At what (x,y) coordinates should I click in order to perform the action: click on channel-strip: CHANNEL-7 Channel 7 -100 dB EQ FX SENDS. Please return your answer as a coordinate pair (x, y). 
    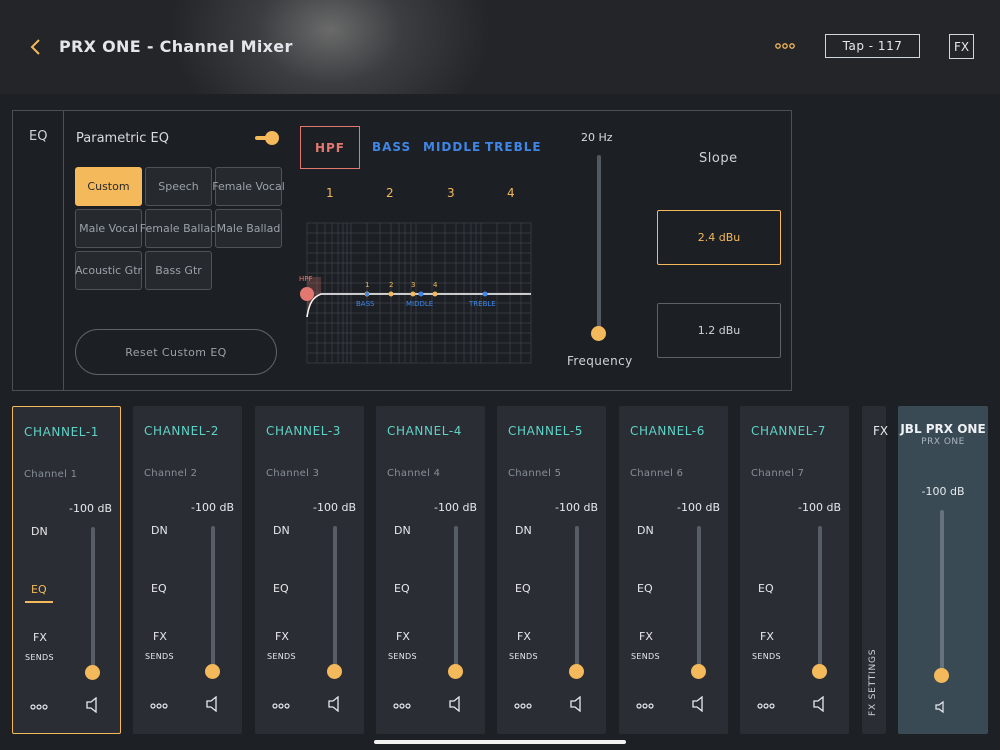
    Looking at the image, I should click on (794, 570).